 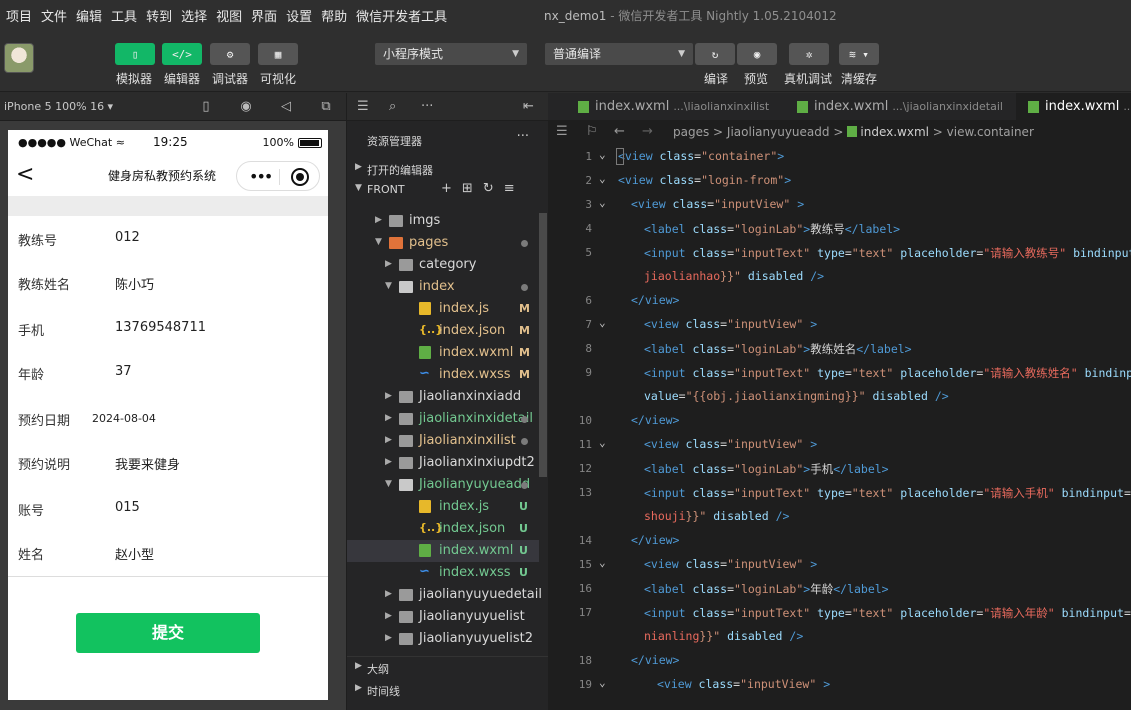 I want to click on back-icon: <, so click(x=25, y=174).